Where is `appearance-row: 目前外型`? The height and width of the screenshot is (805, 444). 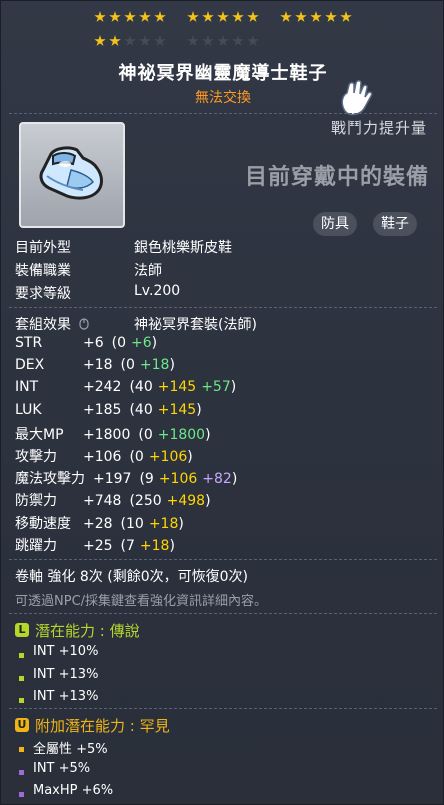
appearance-row: 目前外型 is located at coordinates (43, 247).